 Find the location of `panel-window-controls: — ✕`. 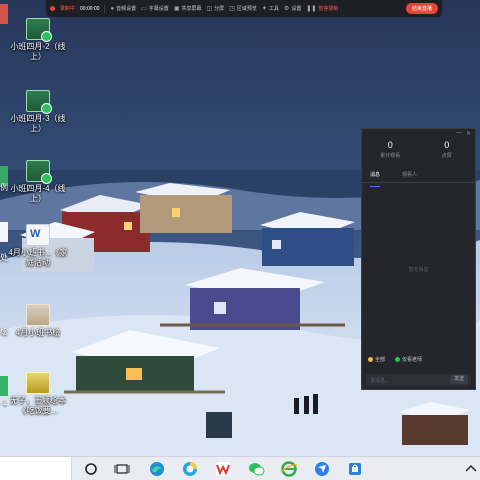

panel-window-controls: — ✕ is located at coordinates (418, 134).